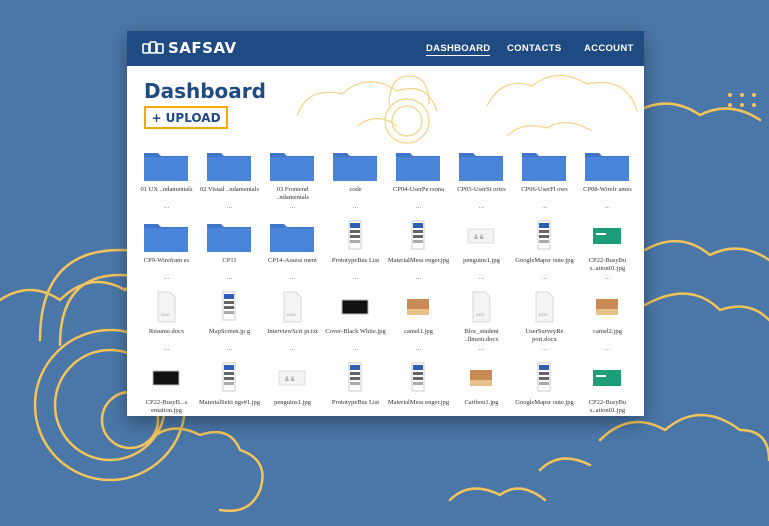 The width and height of the screenshot is (769, 526). I want to click on upload-button: + UPLOAD, so click(186, 117).